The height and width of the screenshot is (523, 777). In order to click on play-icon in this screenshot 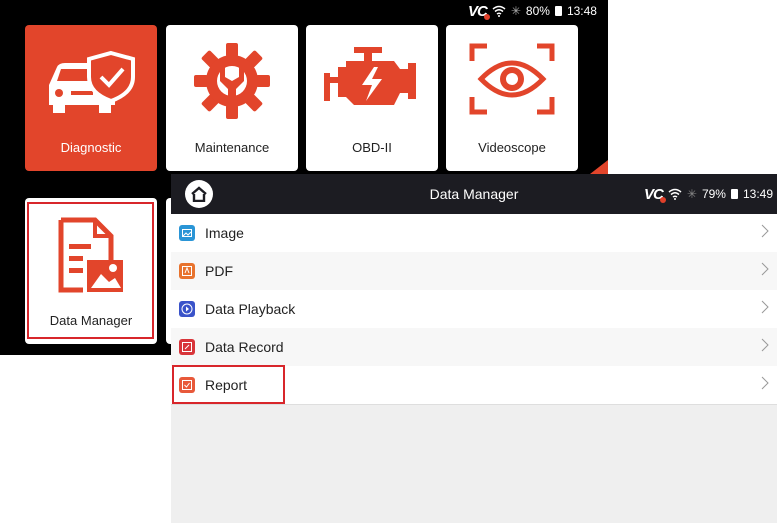, I will do `click(187, 309)`.